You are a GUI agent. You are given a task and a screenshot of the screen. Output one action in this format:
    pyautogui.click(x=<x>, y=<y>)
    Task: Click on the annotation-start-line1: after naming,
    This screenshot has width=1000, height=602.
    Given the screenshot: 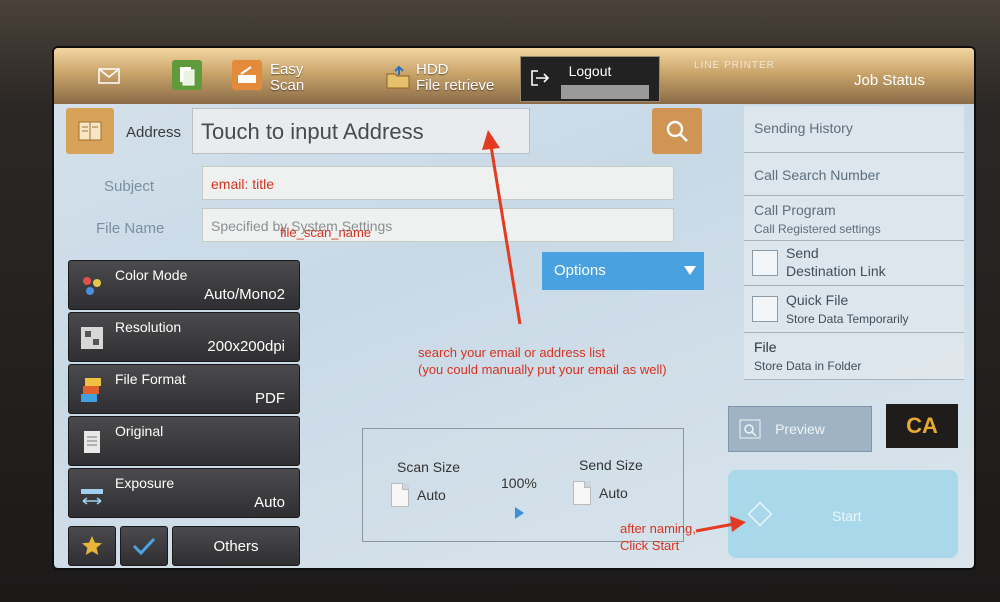 What is the action you would take?
    pyautogui.click(x=658, y=528)
    